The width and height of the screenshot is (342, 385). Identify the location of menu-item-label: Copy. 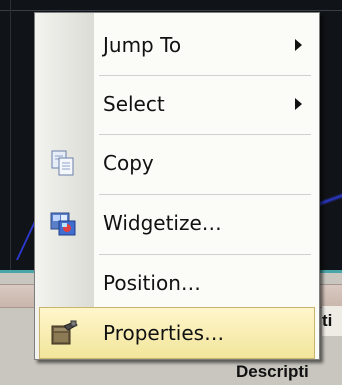
(128, 163).